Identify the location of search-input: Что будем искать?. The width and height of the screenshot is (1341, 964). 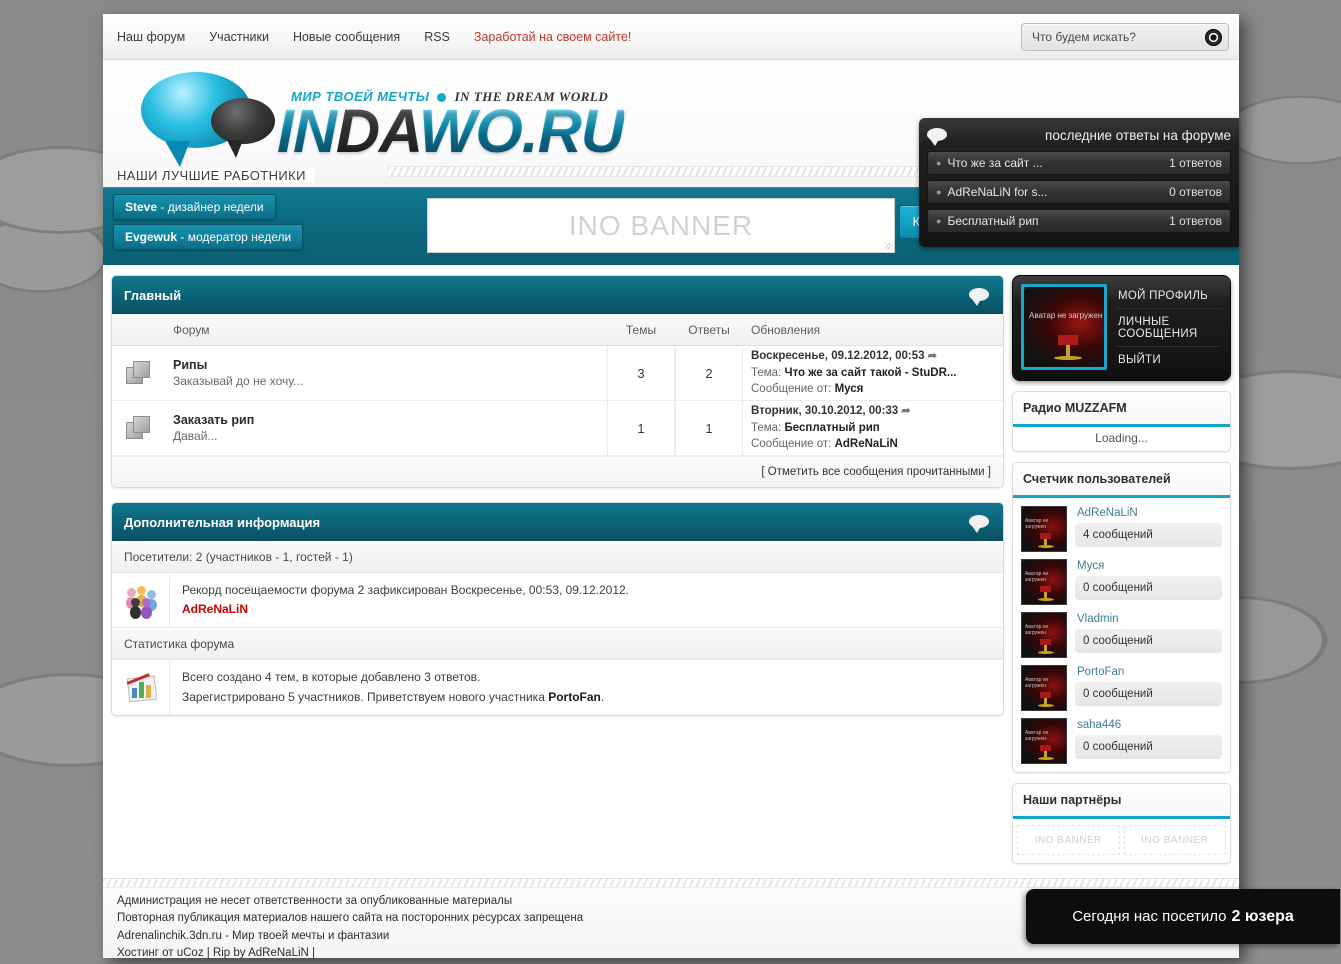
(1118, 37).